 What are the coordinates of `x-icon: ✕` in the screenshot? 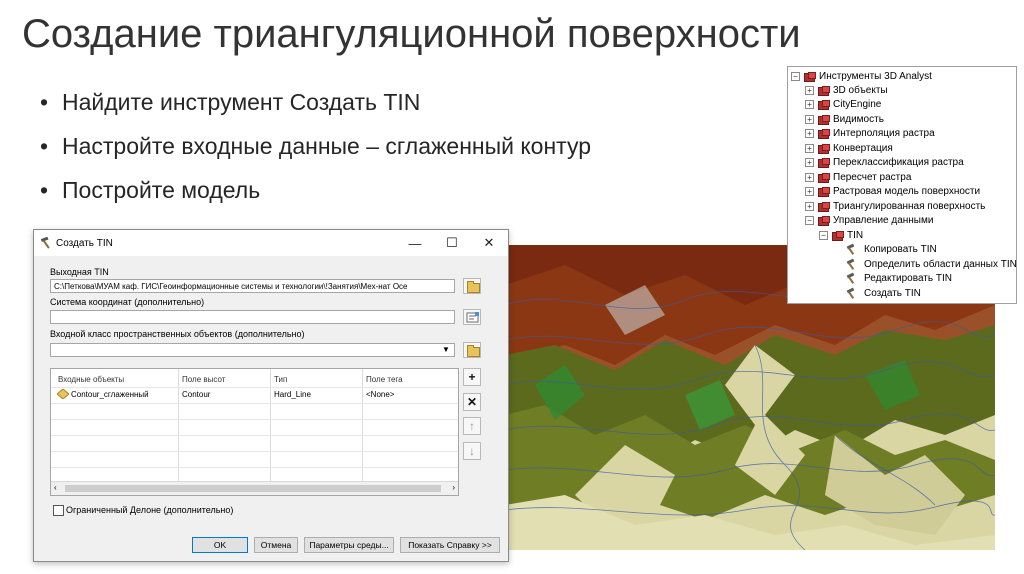 It's located at (472, 402).